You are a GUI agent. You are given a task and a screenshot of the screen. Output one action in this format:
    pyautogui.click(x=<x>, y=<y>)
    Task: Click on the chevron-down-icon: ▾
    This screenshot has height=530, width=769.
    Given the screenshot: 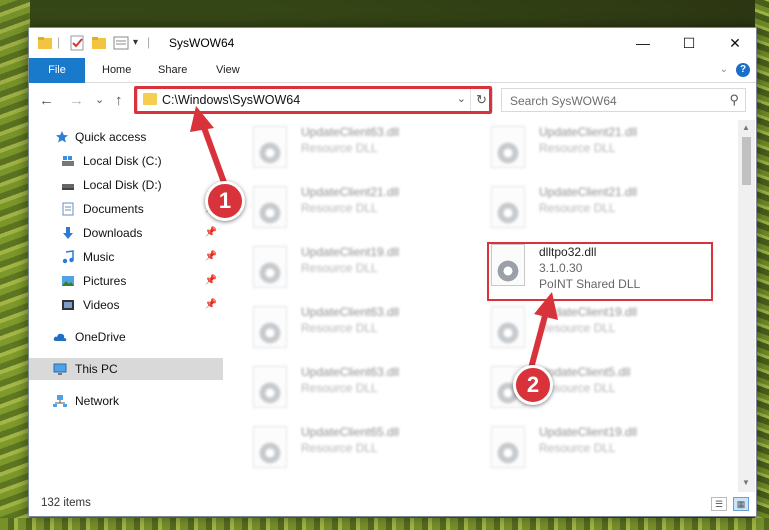 What is the action you would take?
    pyautogui.click(x=135, y=45)
    